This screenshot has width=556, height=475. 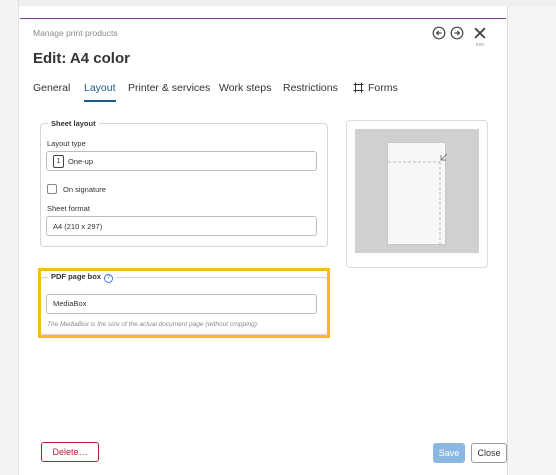 I want to click on sheet-format-value: A4 (210 x 297), so click(x=78, y=226).